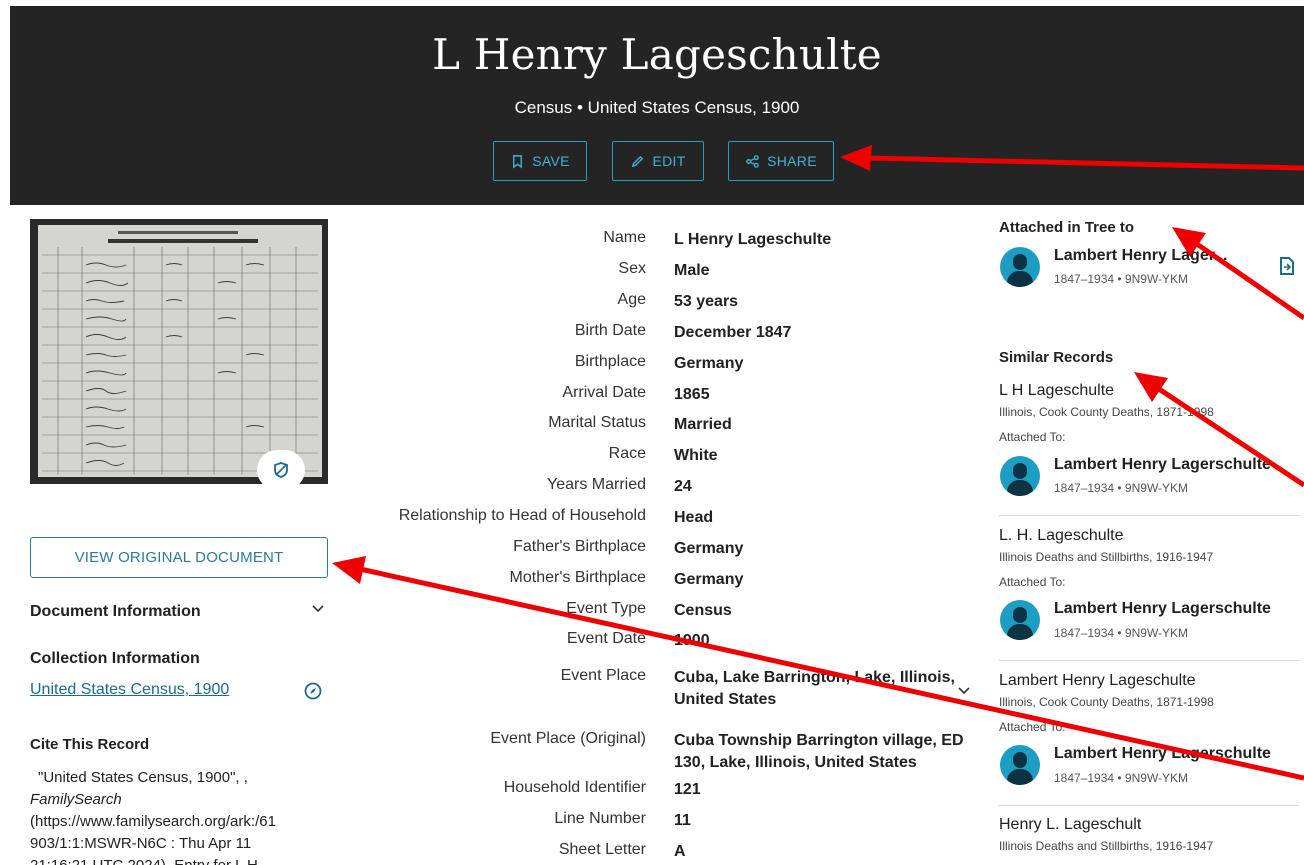  I want to click on detail-value: 11, so click(682, 820).